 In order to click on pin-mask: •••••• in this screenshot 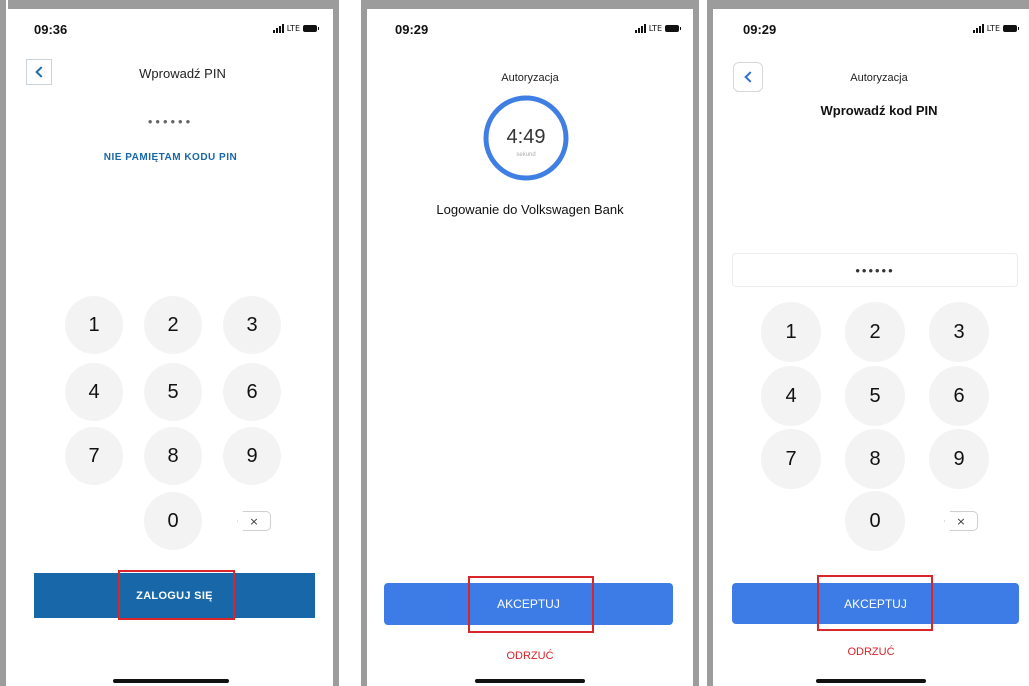, I will do `click(170, 121)`.